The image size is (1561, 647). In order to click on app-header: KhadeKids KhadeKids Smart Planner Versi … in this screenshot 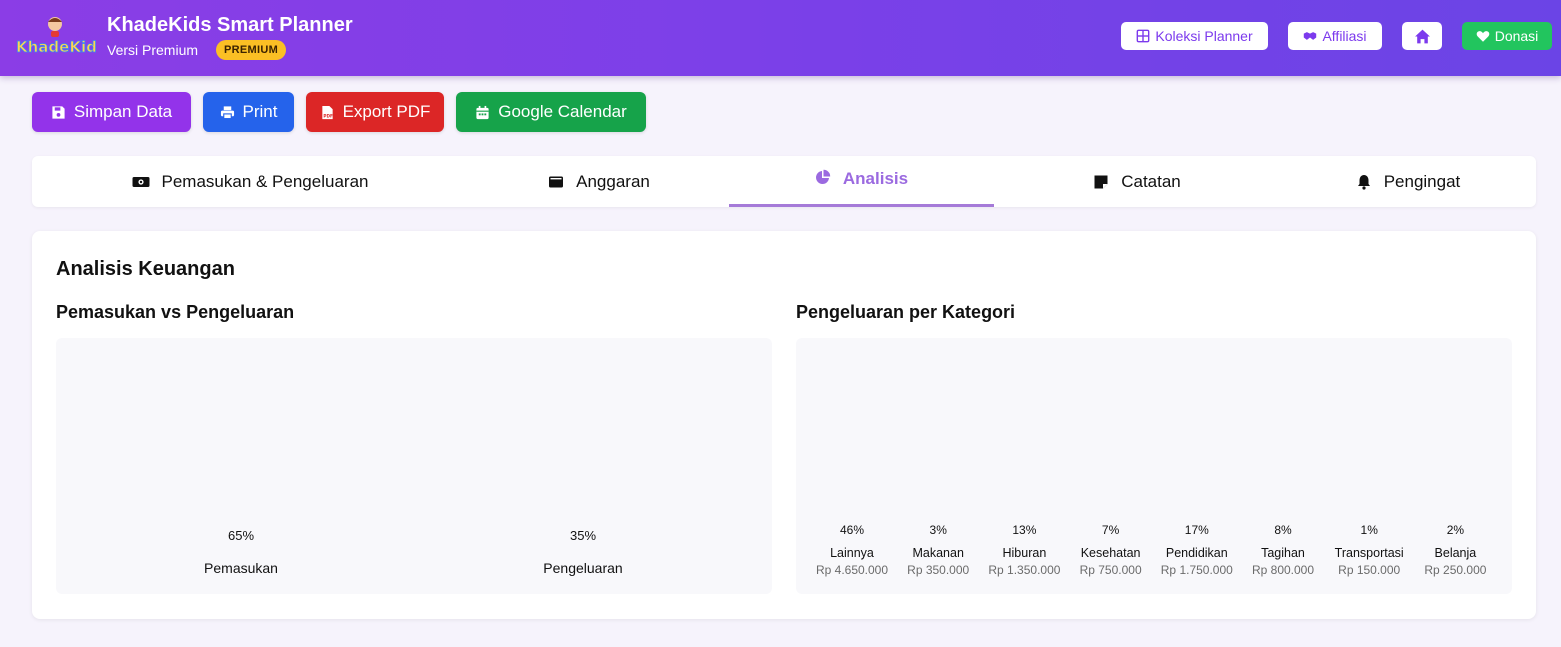, I will do `click(780, 38)`.